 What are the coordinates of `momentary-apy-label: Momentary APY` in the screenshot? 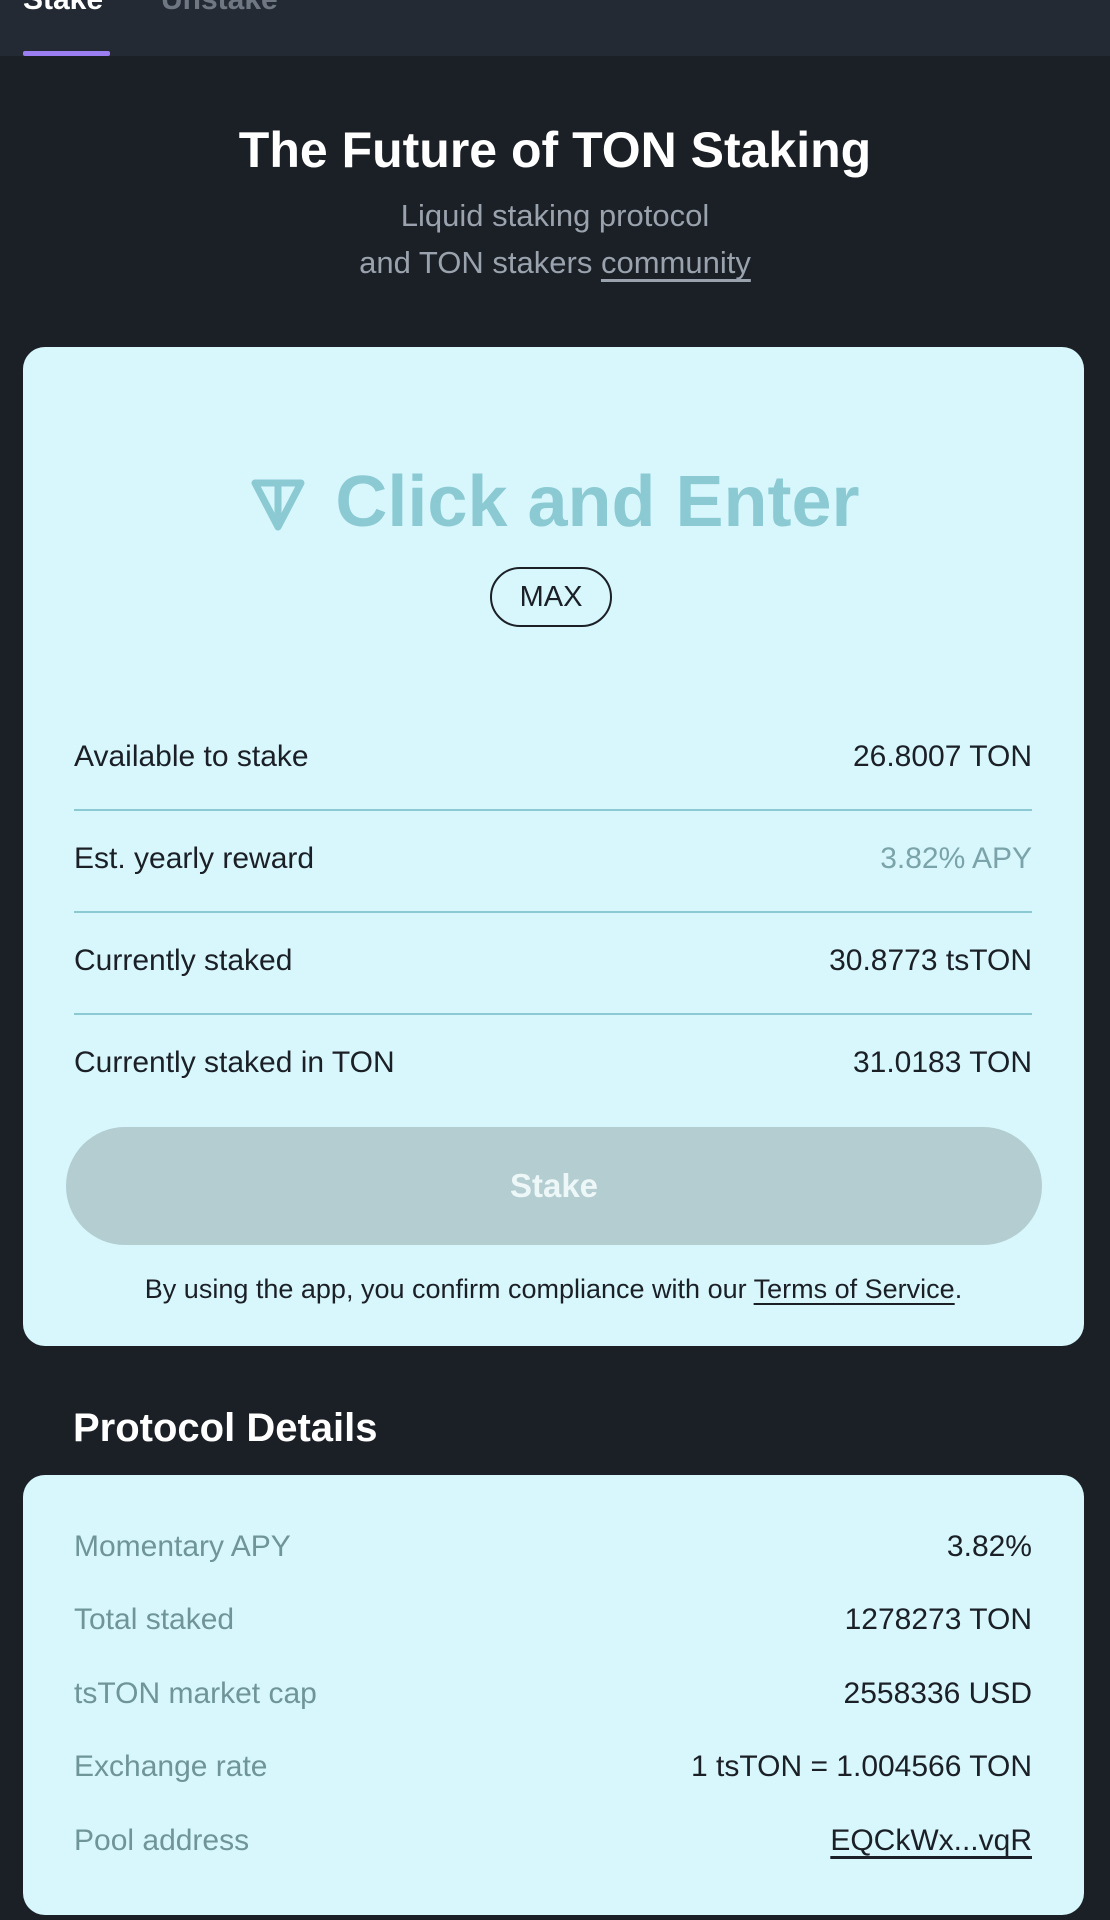 It's located at (182, 1546).